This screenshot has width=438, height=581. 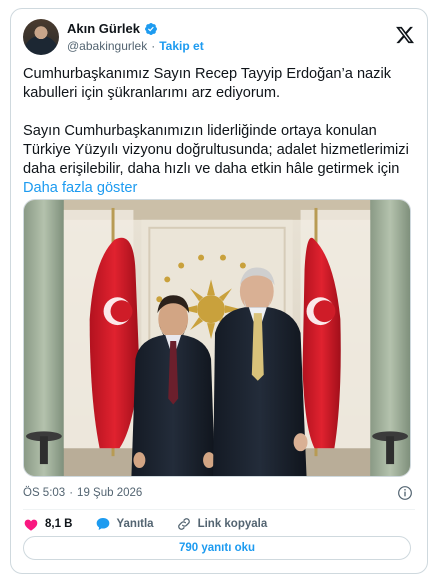 What do you see at coordinates (135, 524) in the screenshot?
I see `reply-label: Yanıtla` at bounding box center [135, 524].